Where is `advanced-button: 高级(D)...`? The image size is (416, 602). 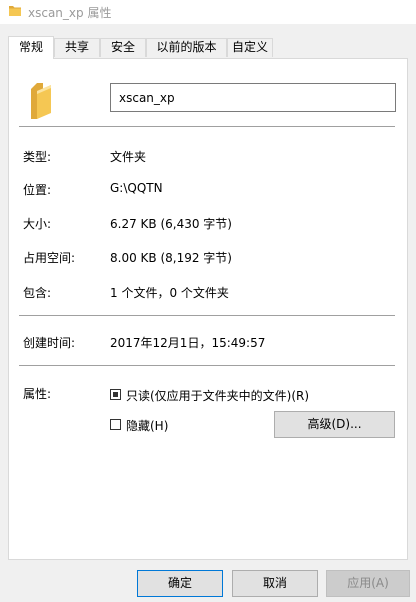
advanced-button: 高级(D)... is located at coordinates (334, 424).